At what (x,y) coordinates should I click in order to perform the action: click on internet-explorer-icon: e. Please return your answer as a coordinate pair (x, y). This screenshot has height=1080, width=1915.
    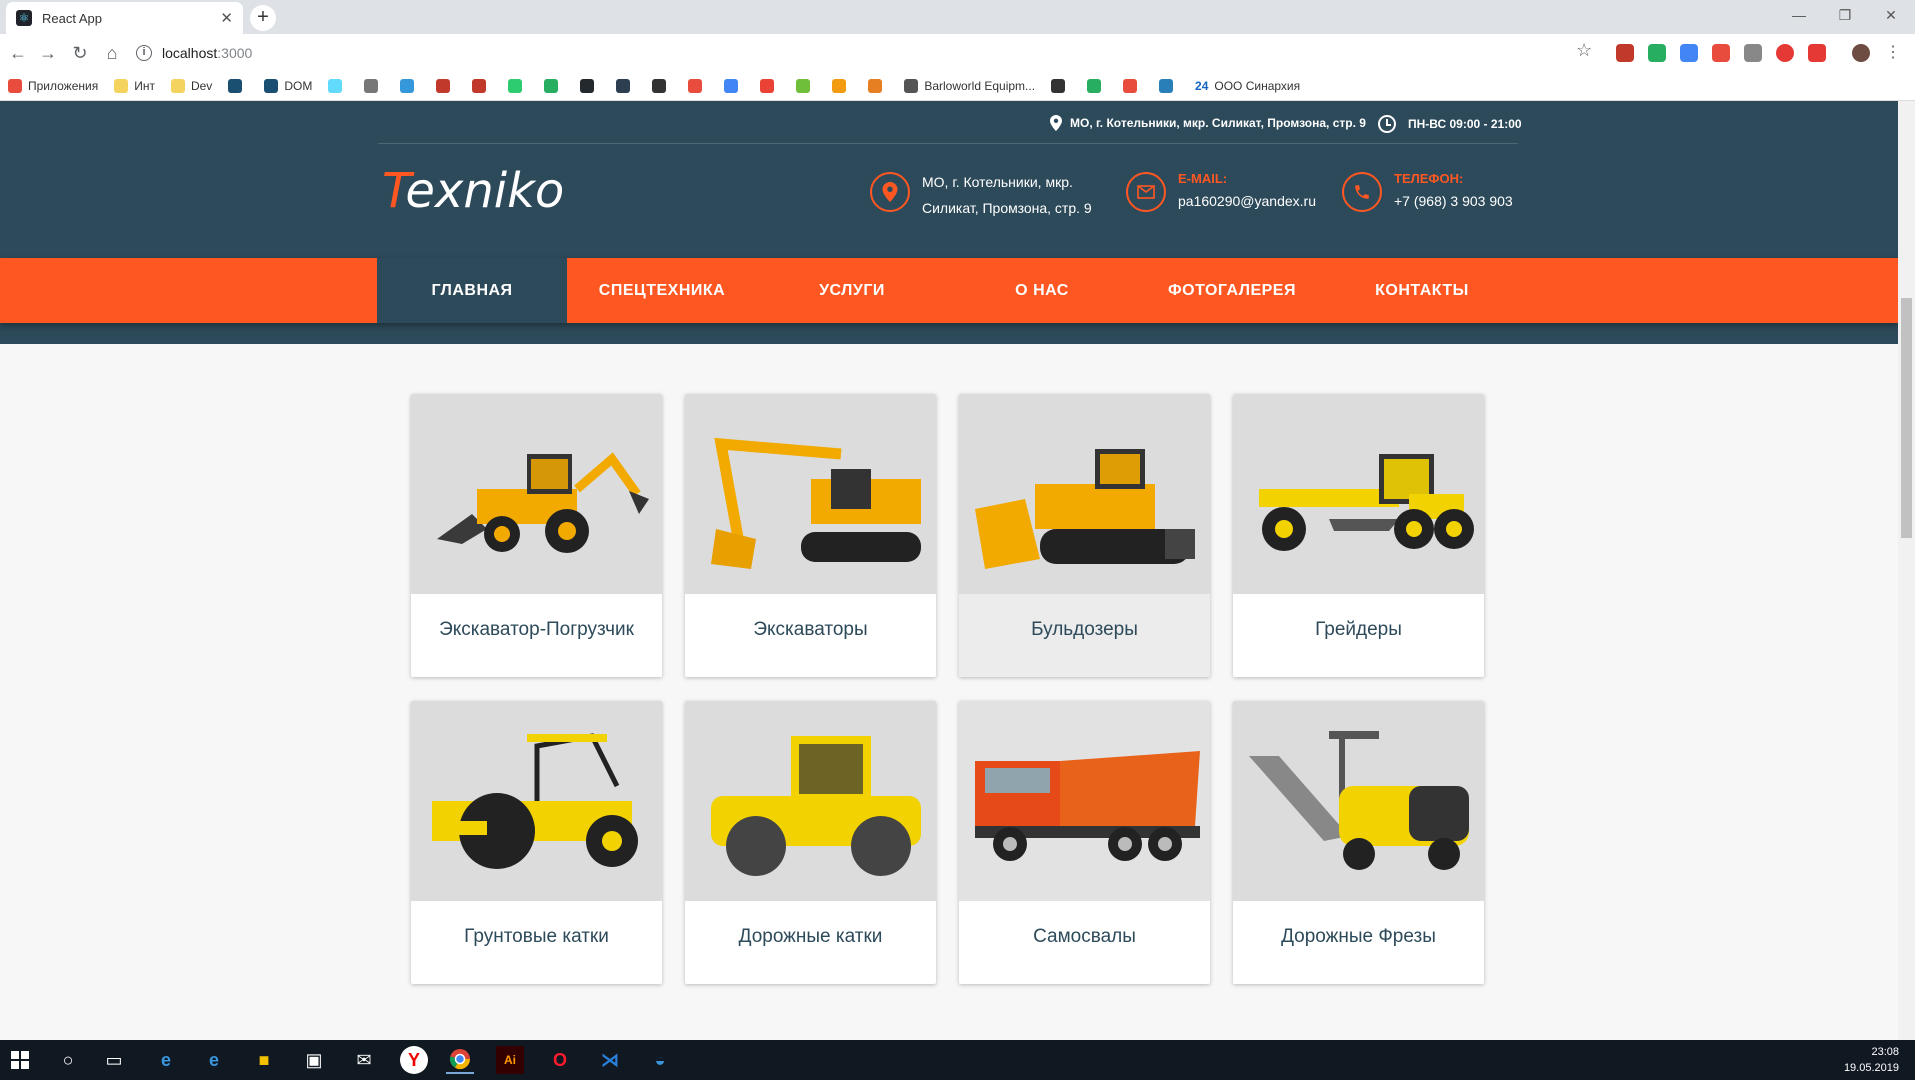
    Looking at the image, I should click on (214, 1060).